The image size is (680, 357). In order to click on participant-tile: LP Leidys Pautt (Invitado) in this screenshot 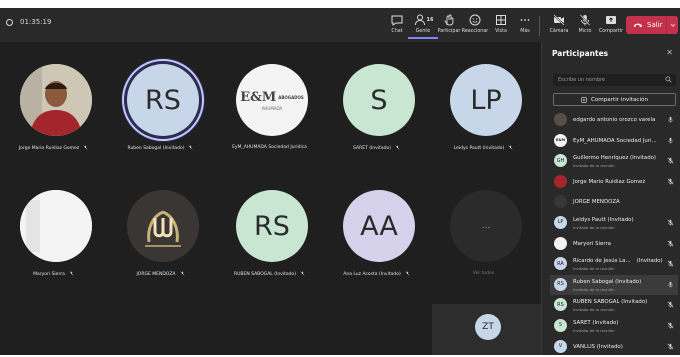, I will do `click(483, 102)`.